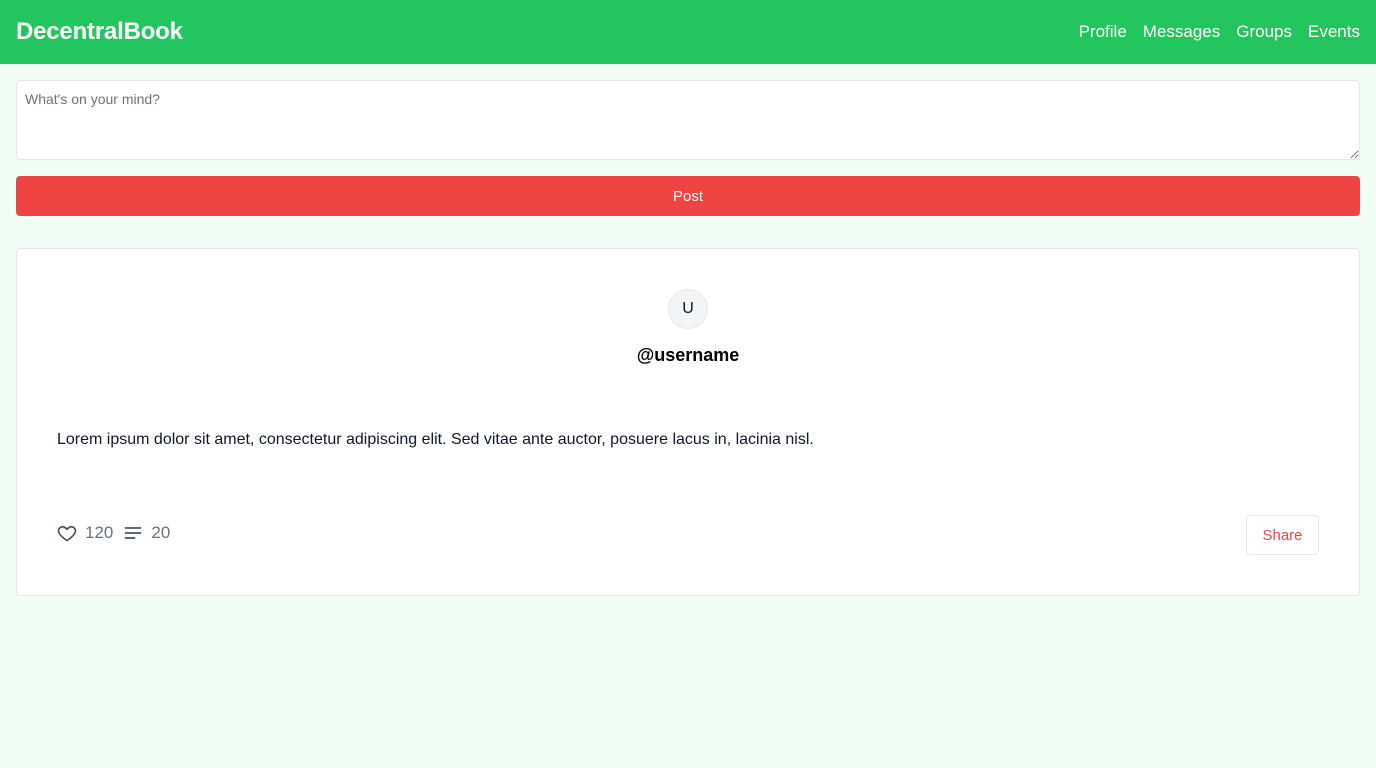 The image size is (1376, 768). I want to click on heart-icon, so click(67, 533).